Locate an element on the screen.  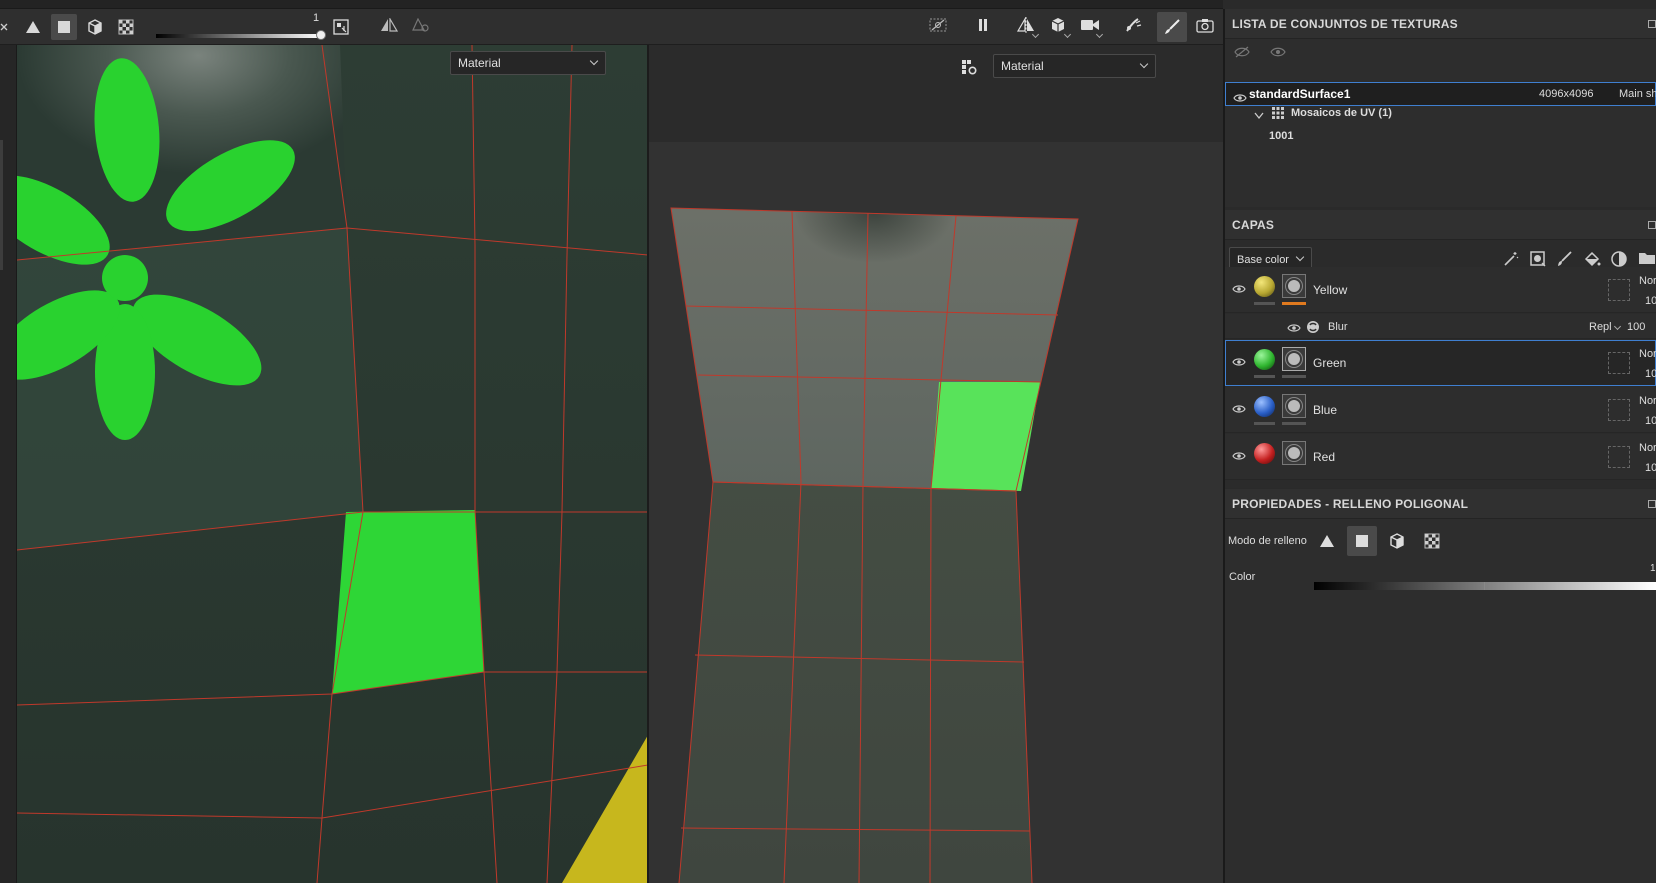
brush-icon is located at coordinates (1172, 27).